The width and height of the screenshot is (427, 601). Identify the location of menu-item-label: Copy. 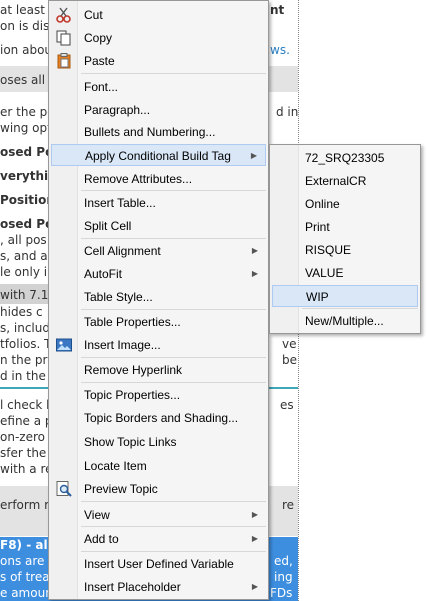
(98, 38).